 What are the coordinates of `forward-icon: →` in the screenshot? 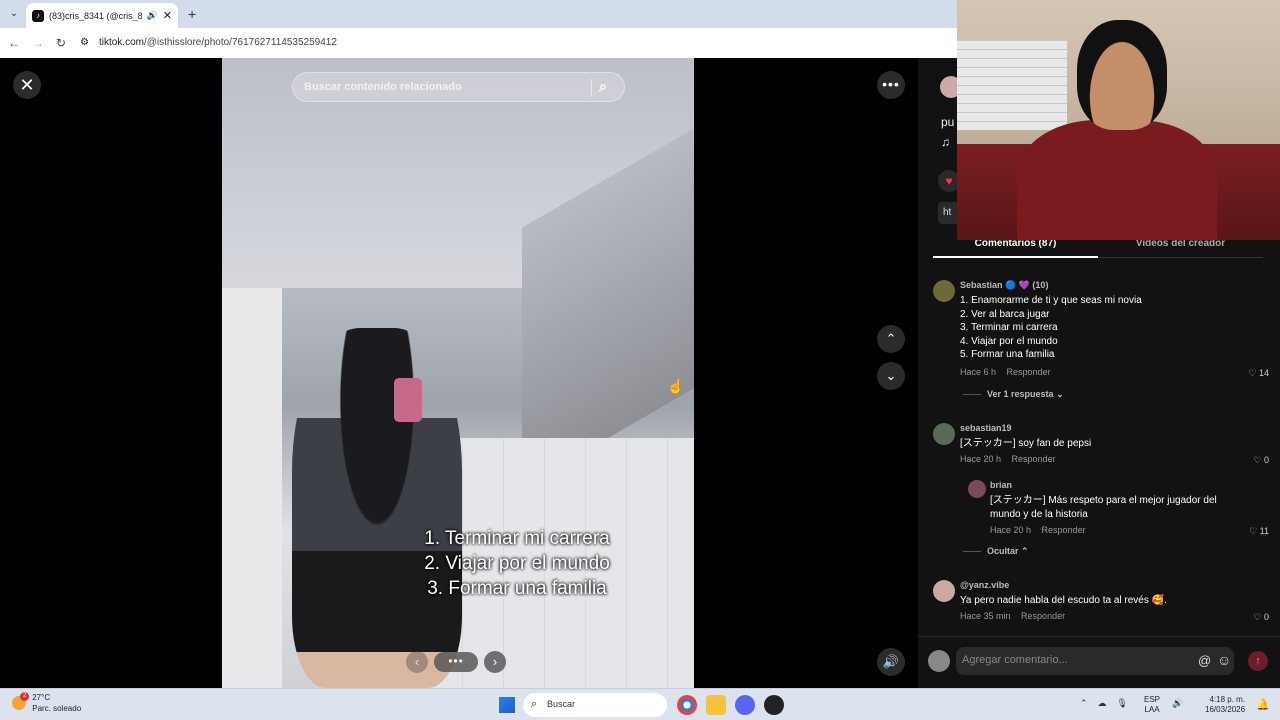 It's located at (38, 43).